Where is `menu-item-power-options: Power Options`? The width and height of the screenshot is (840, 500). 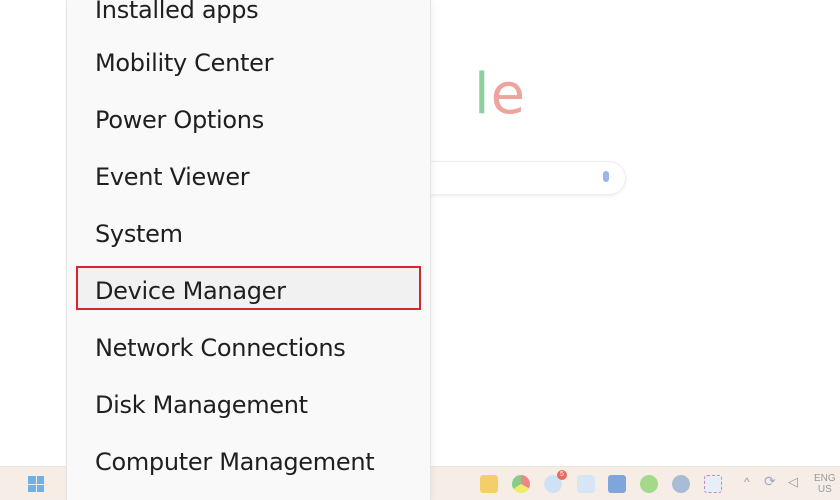 menu-item-power-options: Power Options is located at coordinates (179, 120).